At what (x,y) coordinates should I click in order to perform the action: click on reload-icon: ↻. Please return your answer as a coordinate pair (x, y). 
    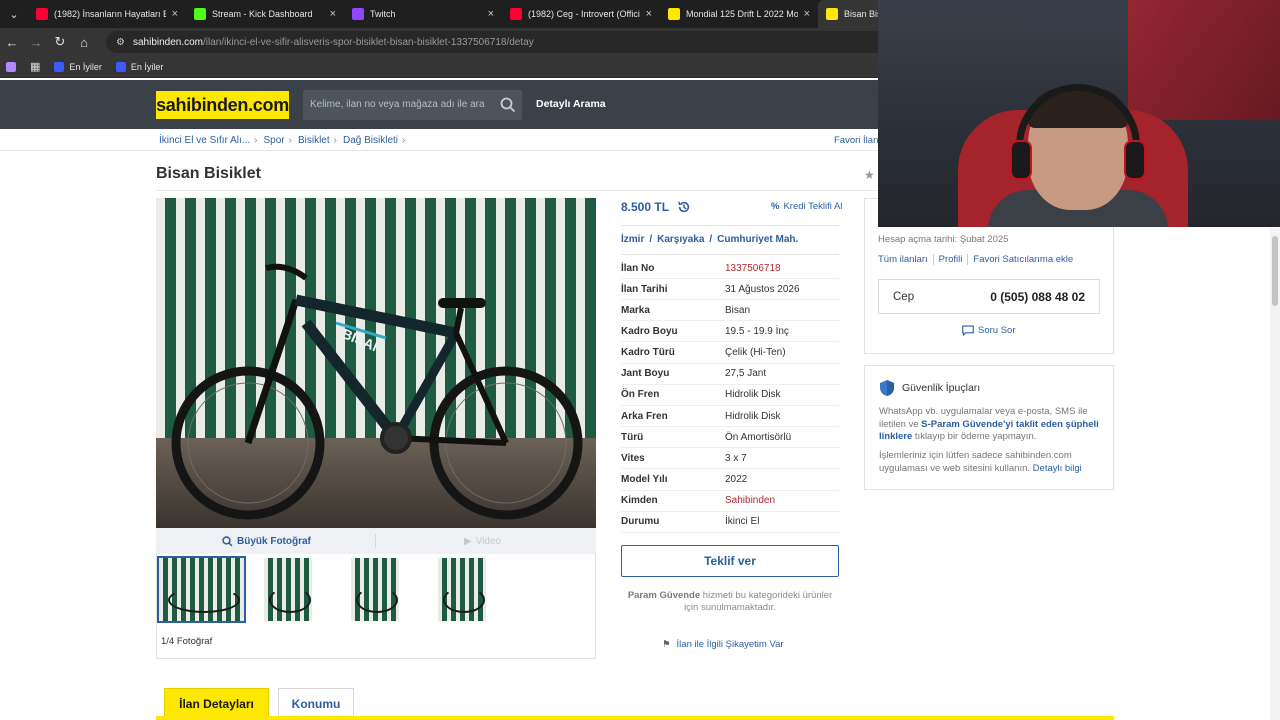
    Looking at the image, I should click on (60, 42).